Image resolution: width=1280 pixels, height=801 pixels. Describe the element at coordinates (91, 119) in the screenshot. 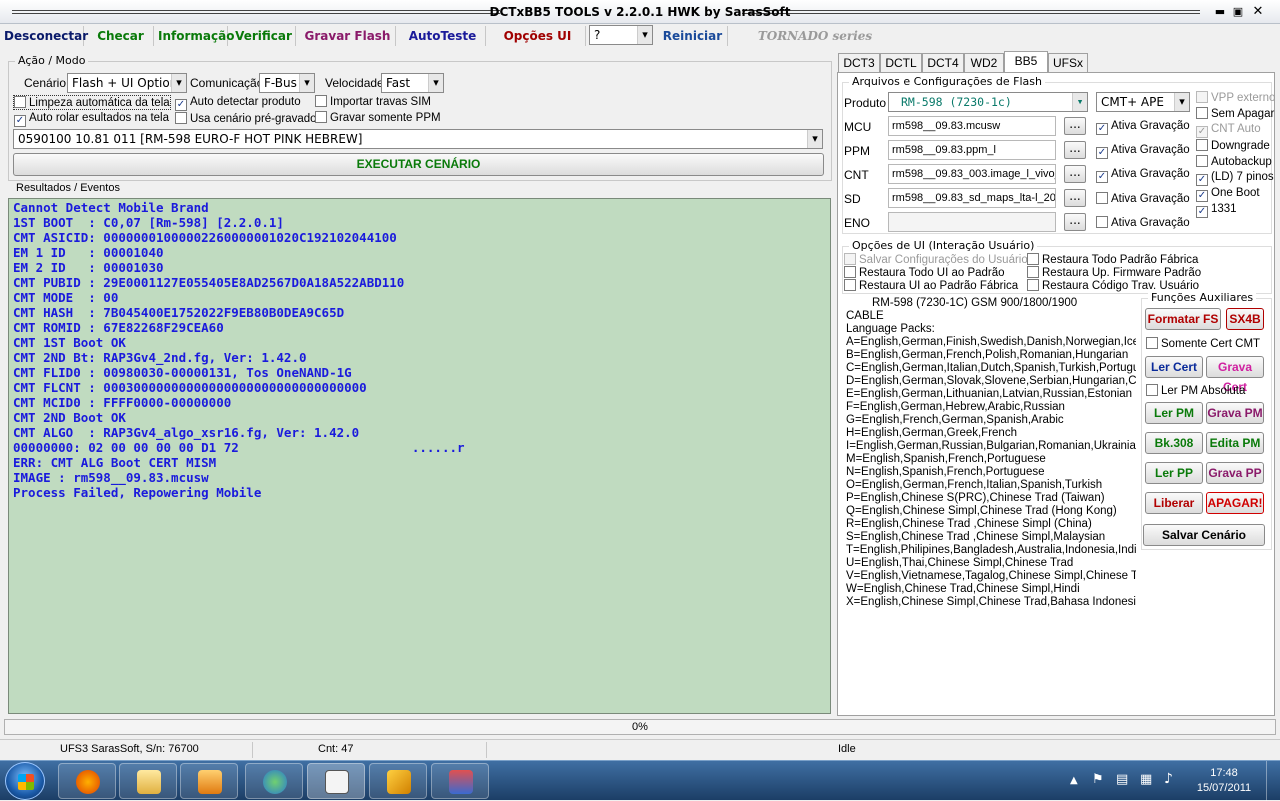

I see `opt-auto-scroll: ✓ Auto rolar esultados na tela` at that location.